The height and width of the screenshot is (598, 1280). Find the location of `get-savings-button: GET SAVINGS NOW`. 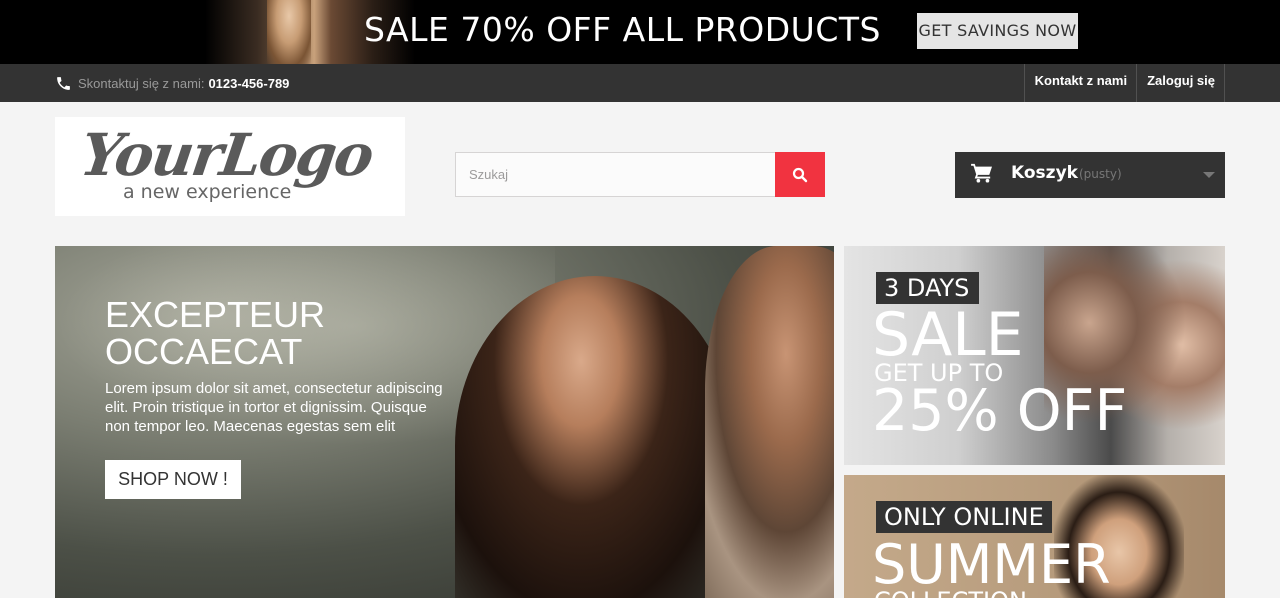

get-savings-button: GET SAVINGS NOW is located at coordinates (997, 31).